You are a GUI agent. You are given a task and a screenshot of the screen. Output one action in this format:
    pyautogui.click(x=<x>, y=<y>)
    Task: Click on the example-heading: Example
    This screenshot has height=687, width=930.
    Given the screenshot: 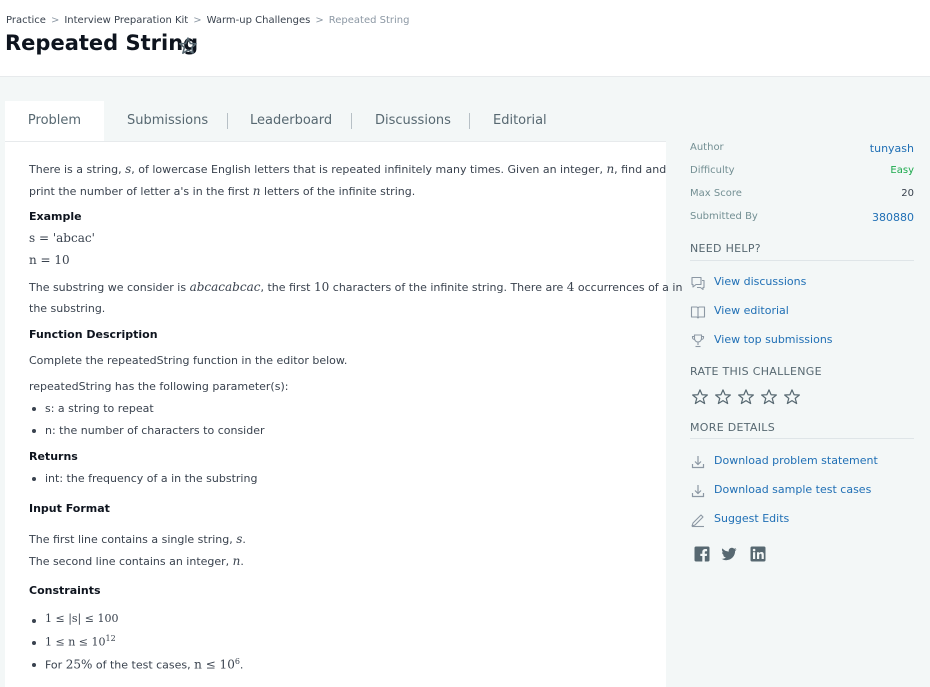 What is the action you would take?
    pyautogui.click(x=55, y=216)
    